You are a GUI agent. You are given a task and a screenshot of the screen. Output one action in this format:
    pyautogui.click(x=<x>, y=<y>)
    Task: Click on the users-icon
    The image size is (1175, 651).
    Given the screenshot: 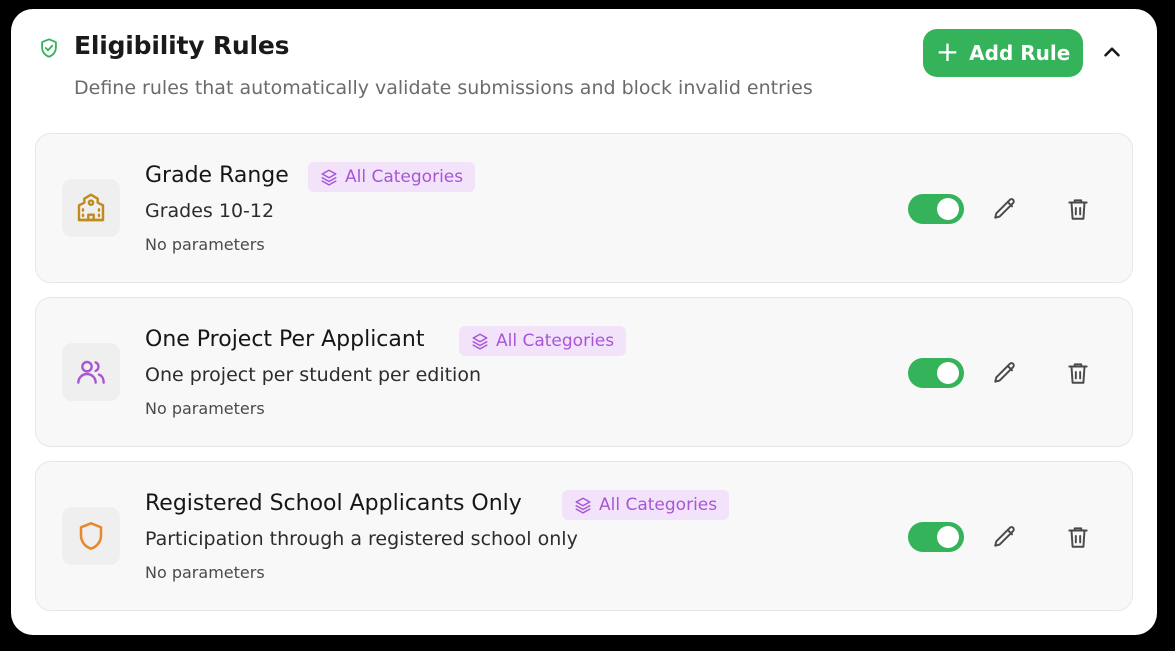 What is the action you would take?
    pyautogui.click(x=91, y=372)
    